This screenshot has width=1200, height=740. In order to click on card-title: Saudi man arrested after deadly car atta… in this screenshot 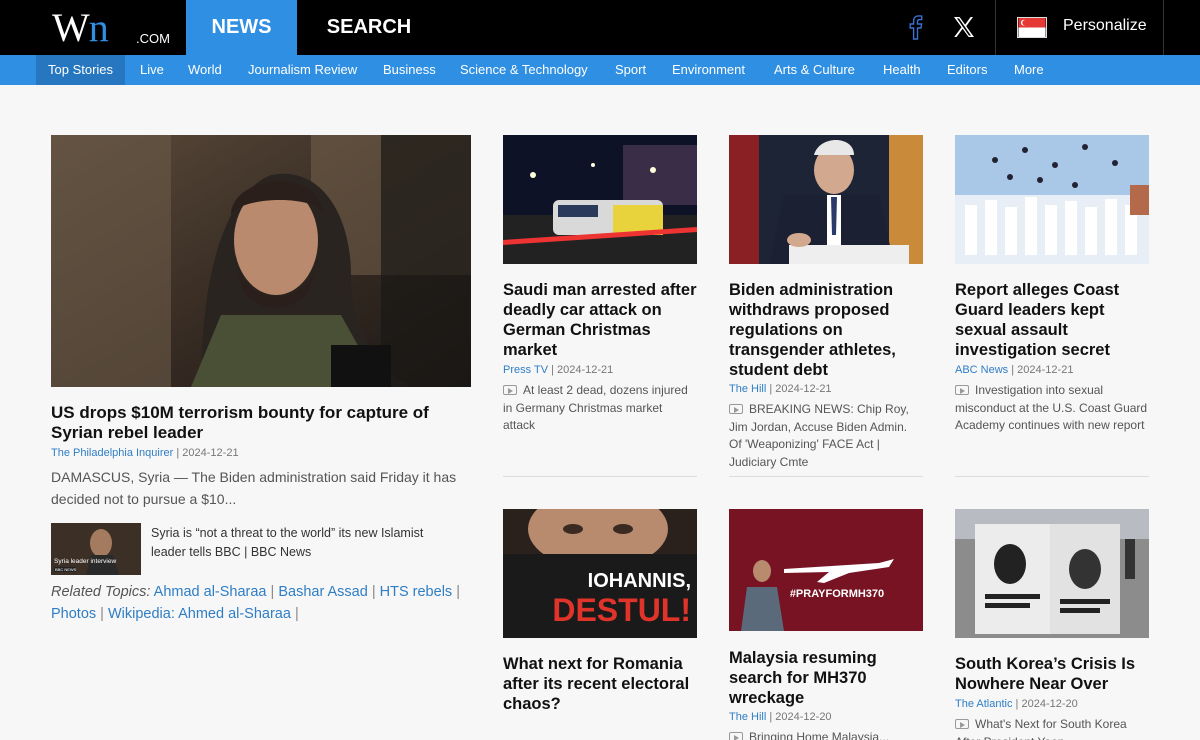, I will do `click(603, 320)`.